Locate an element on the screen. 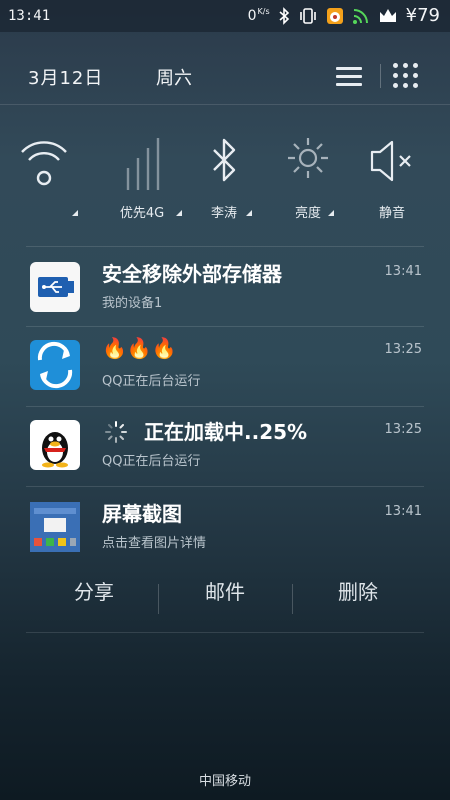 This screenshot has width=450, height=800. brightness-icon is located at coordinates (308, 158).